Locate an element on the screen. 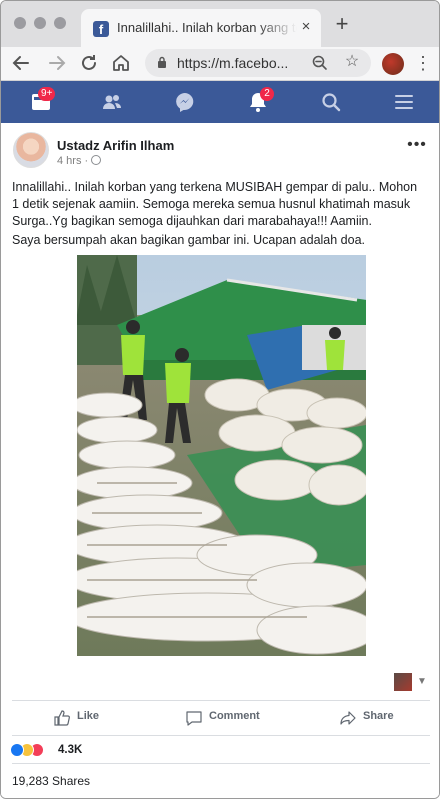 Image resolution: width=440 pixels, height=799 pixels. reshare-thumbnail is located at coordinates (403, 682).